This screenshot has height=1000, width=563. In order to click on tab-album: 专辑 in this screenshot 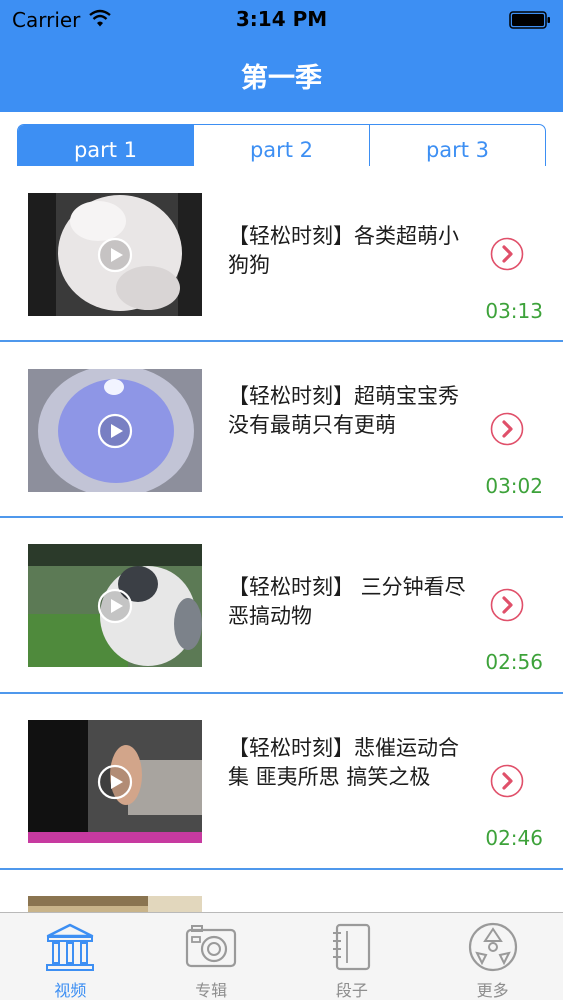, I will do `click(211, 956)`.